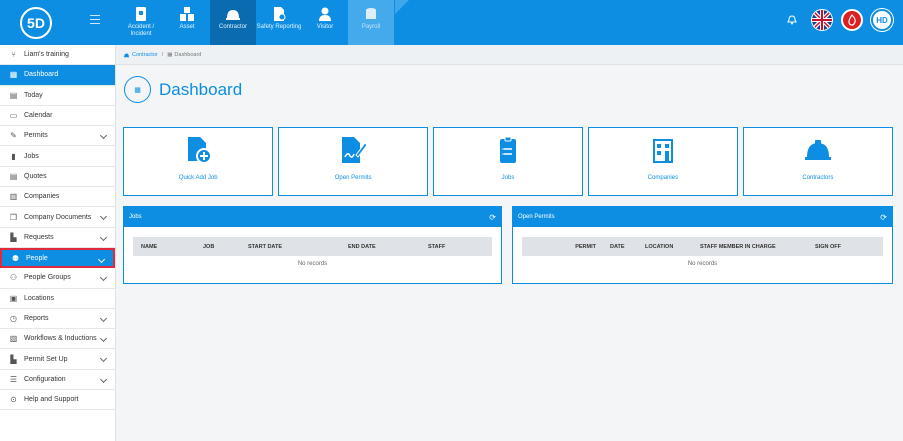 This screenshot has height=441, width=903. What do you see at coordinates (13, 278) in the screenshot?
I see `people-groups-icon: ⚇` at bounding box center [13, 278].